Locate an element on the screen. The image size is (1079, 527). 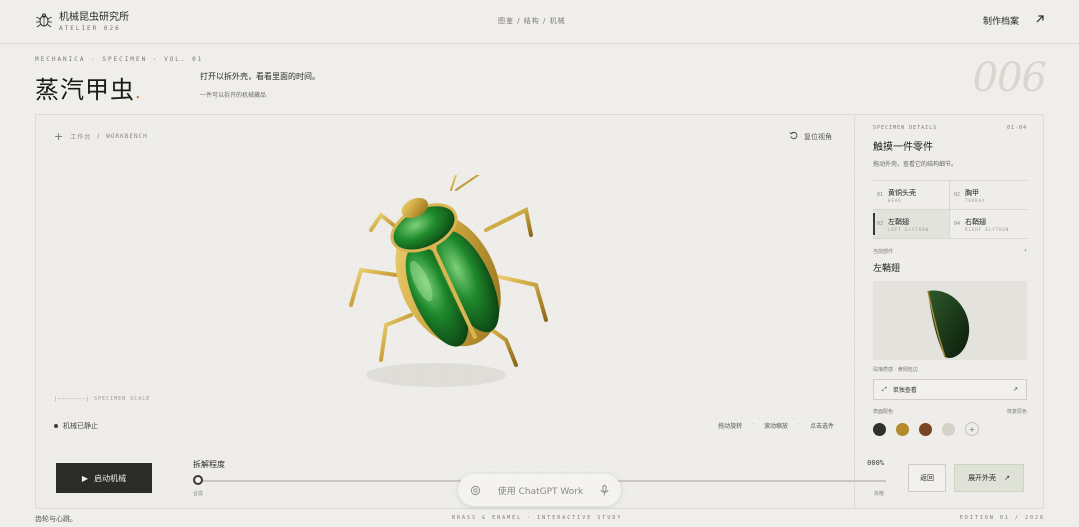
status-text: 机械已静止 is located at coordinates (80, 426).